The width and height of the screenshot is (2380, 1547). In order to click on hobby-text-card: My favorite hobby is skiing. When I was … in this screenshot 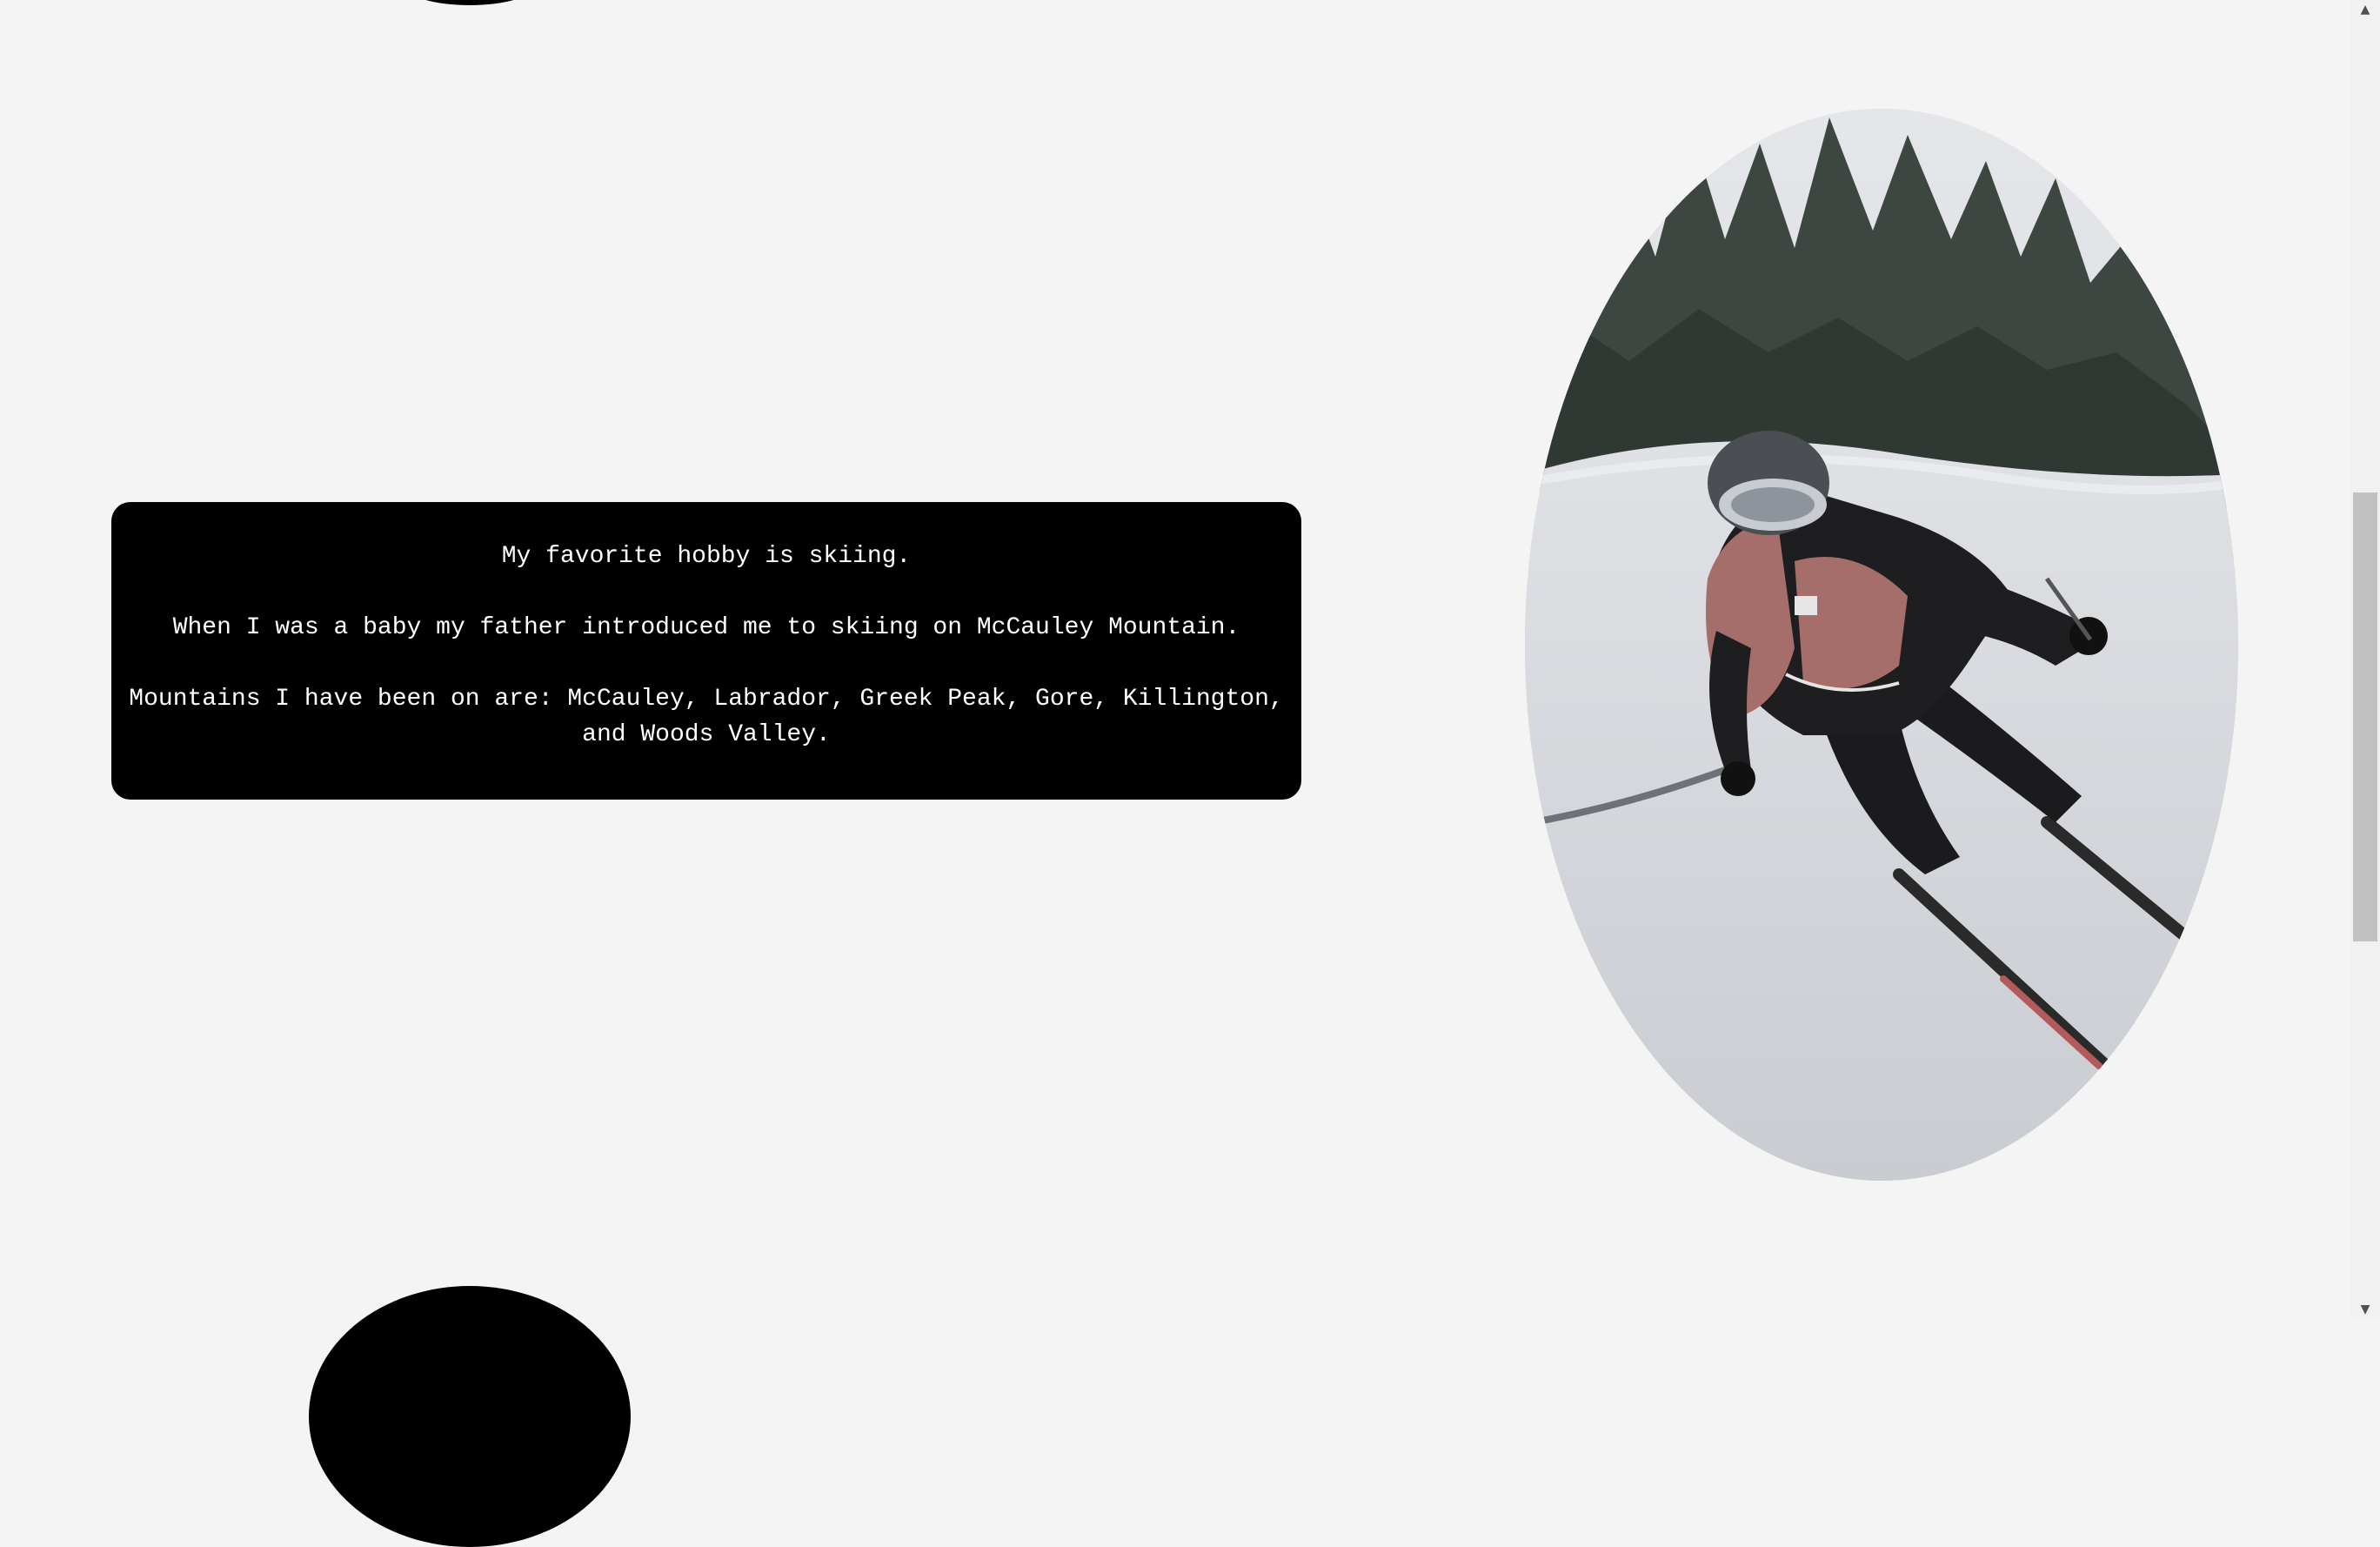, I will do `click(706, 651)`.